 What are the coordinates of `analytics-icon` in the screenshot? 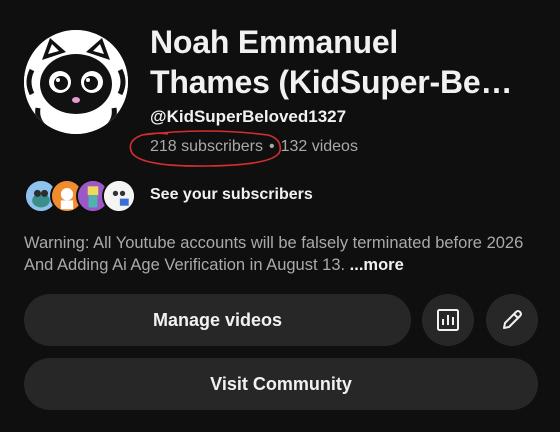 It's located at (448, 320).